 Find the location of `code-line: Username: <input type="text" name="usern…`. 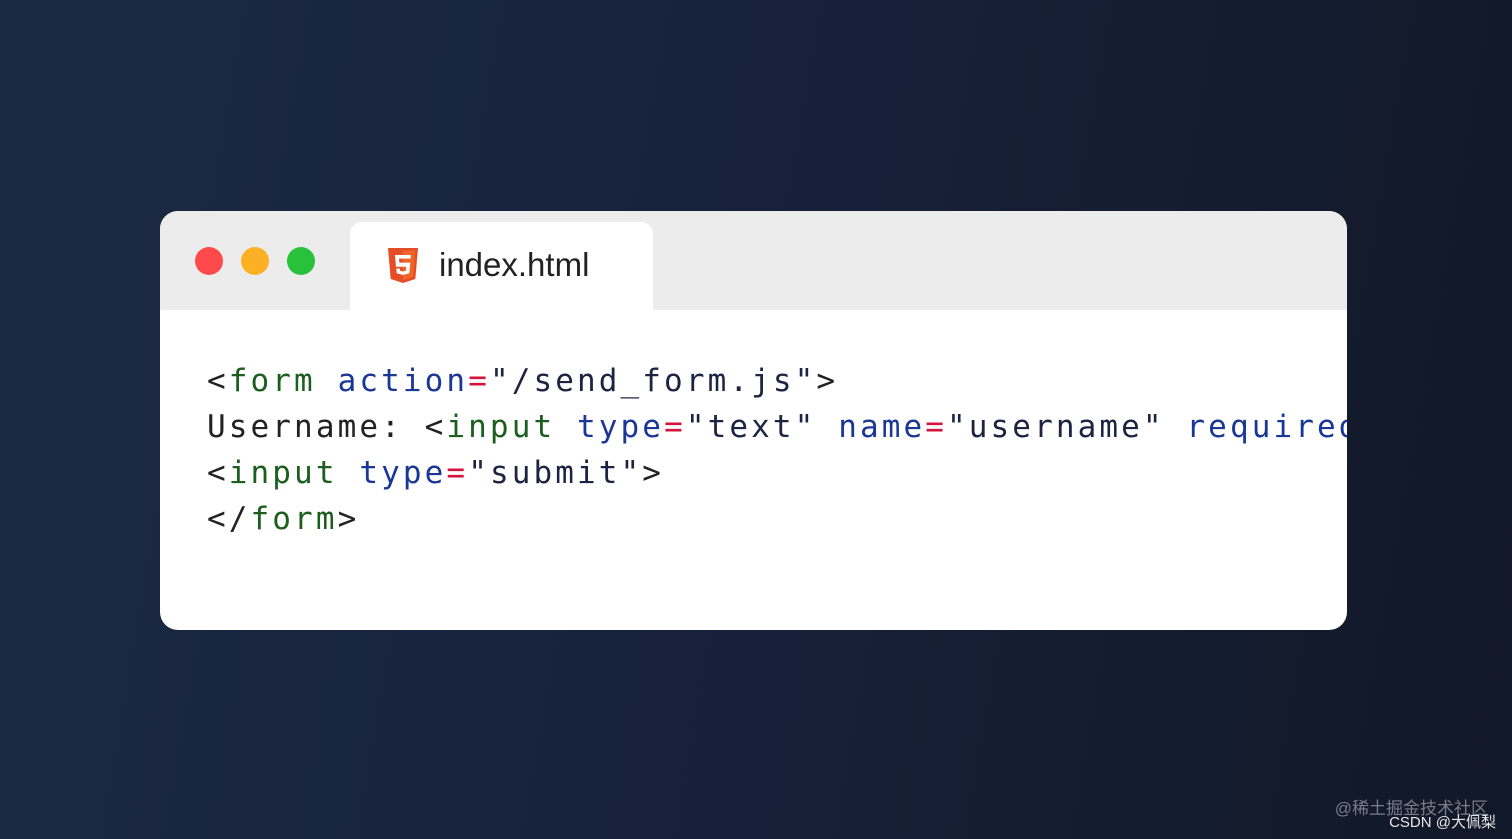

code-line: Username: <input type="text" name="usern… is located at coordinates (777, 427).